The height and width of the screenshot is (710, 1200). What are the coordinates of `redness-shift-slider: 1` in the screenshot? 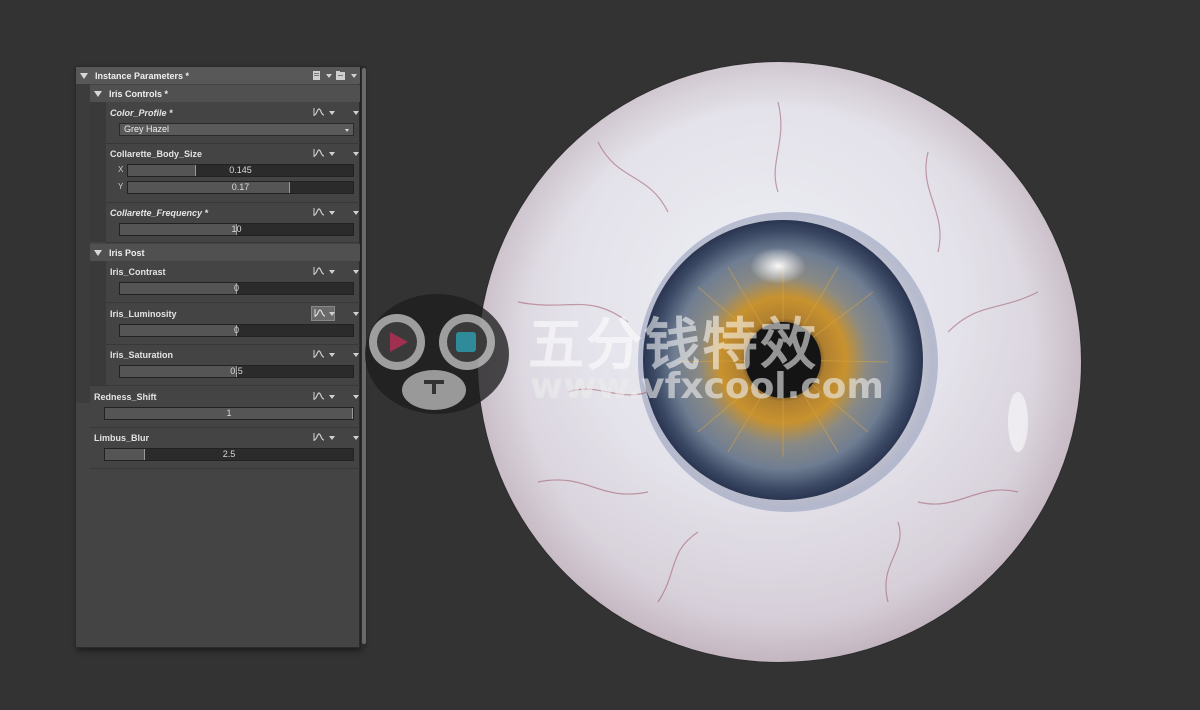 It's located at (229, 413).